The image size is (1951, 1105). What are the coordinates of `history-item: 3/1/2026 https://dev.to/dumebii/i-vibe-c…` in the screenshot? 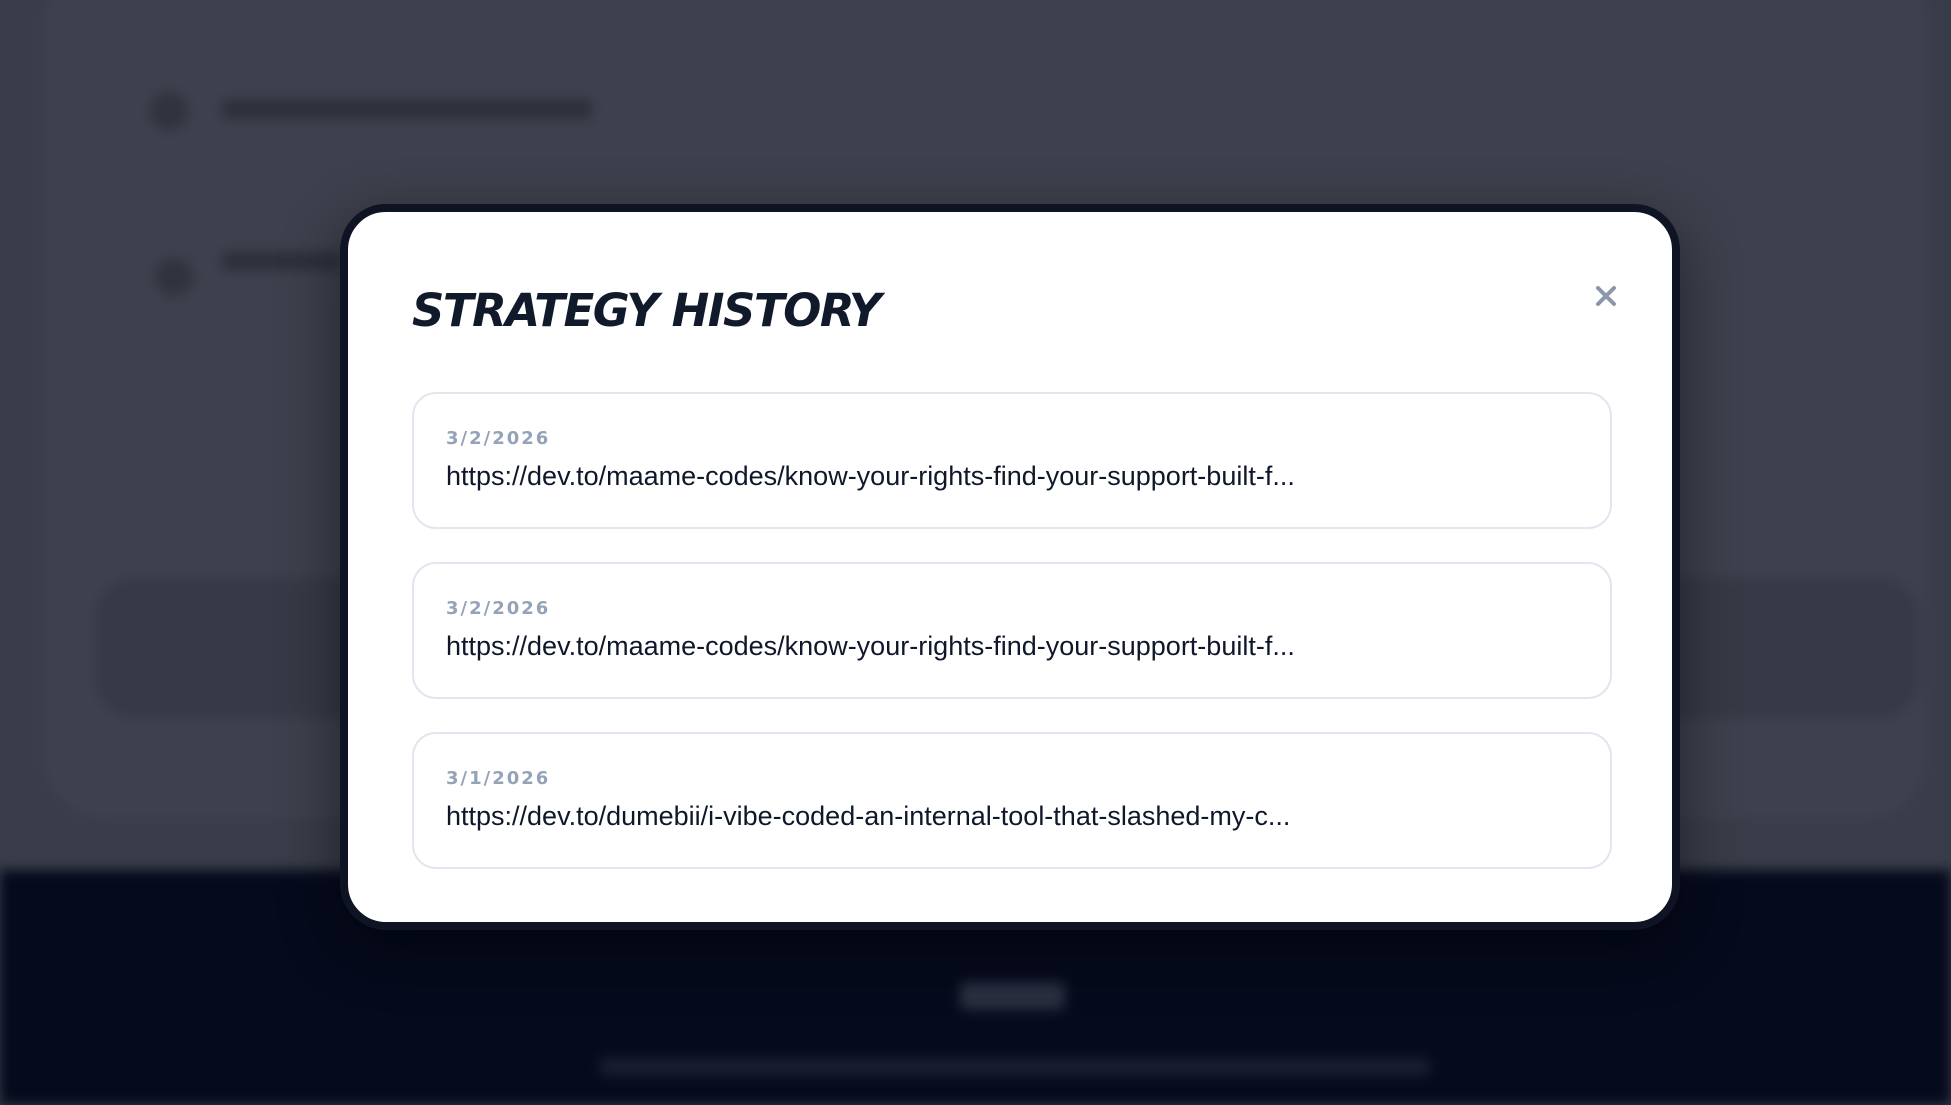 It's located at (1012, 800).